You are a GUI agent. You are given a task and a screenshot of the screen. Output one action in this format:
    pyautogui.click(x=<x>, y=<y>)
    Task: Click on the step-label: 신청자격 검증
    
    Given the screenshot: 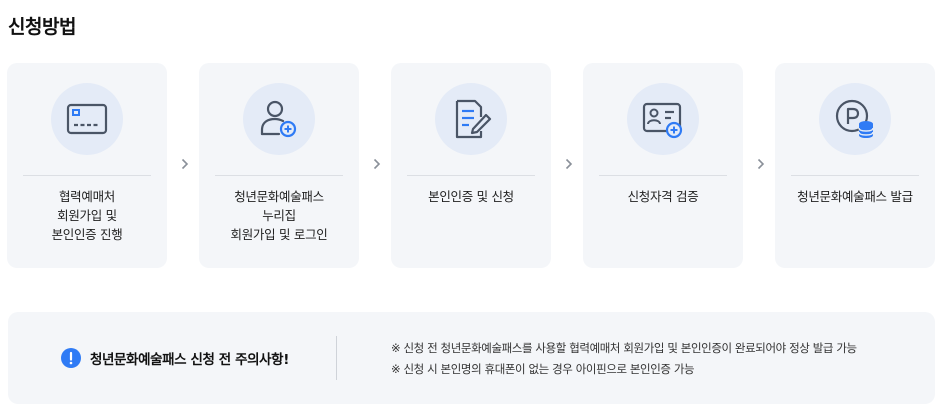 What is the action you would take?
    pyautogui.click(x=663, y=196)
    